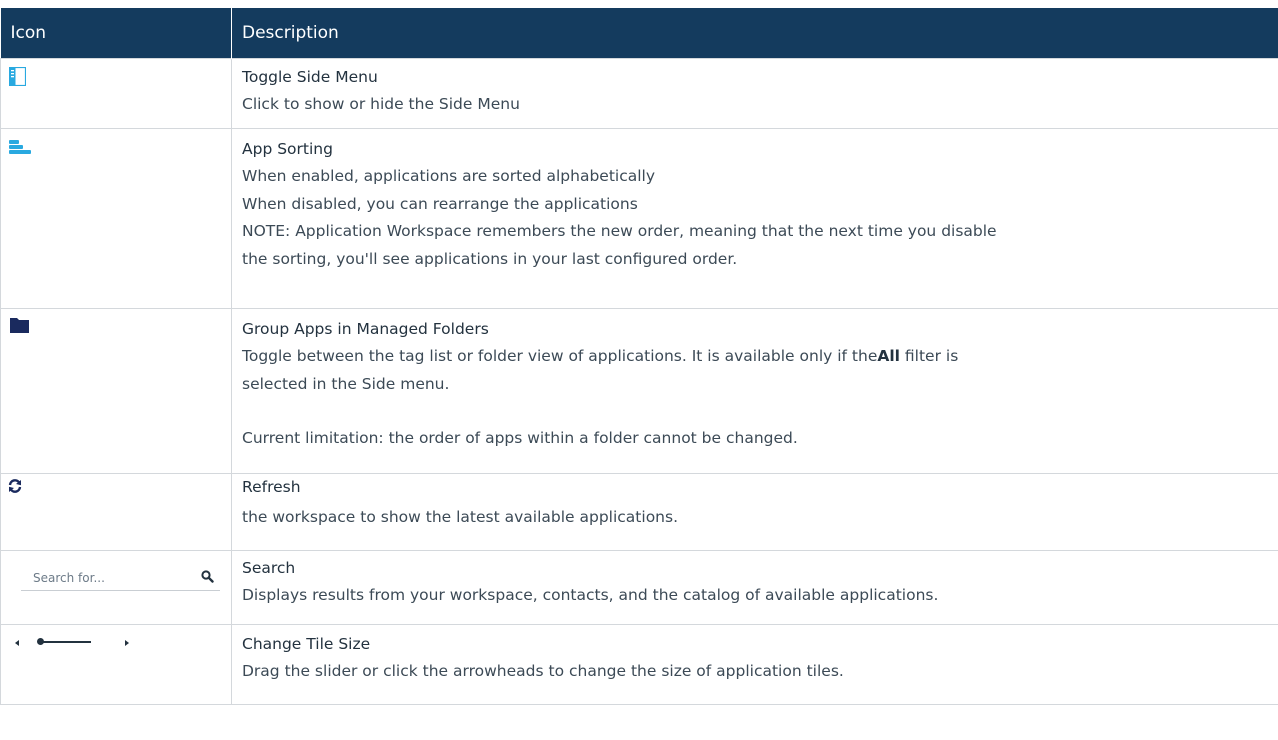  I want to click on row-title: App Sorting, so click(287, 148).